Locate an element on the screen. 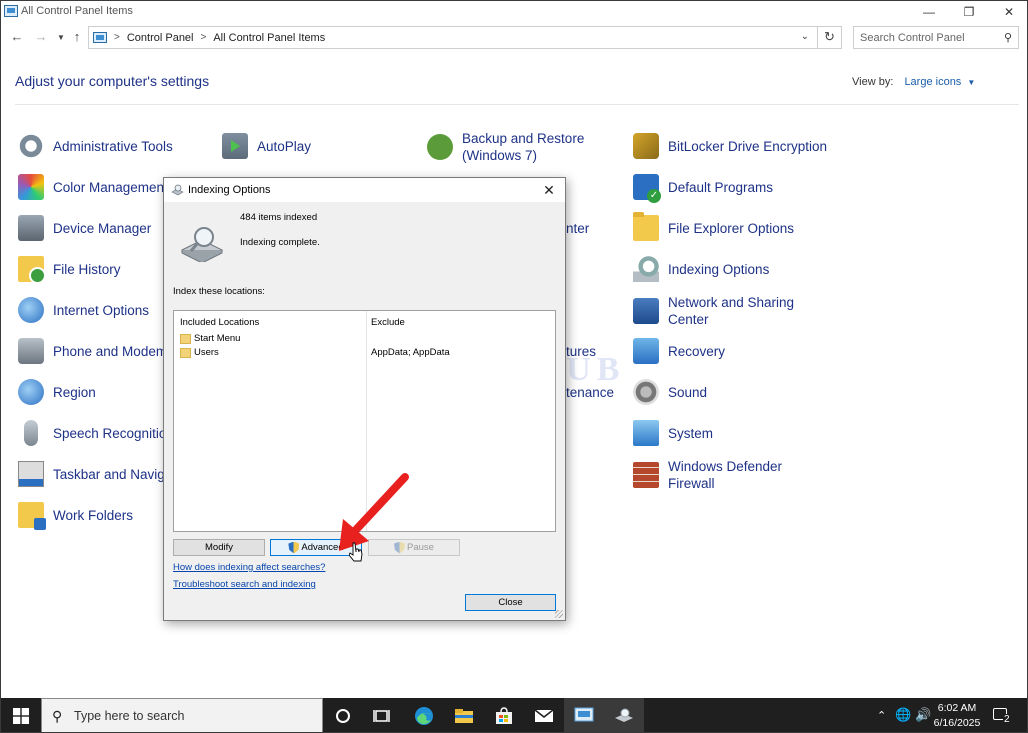 The image size is (1028, 733). item-sound: Sound is located at coordinates (670, 392).